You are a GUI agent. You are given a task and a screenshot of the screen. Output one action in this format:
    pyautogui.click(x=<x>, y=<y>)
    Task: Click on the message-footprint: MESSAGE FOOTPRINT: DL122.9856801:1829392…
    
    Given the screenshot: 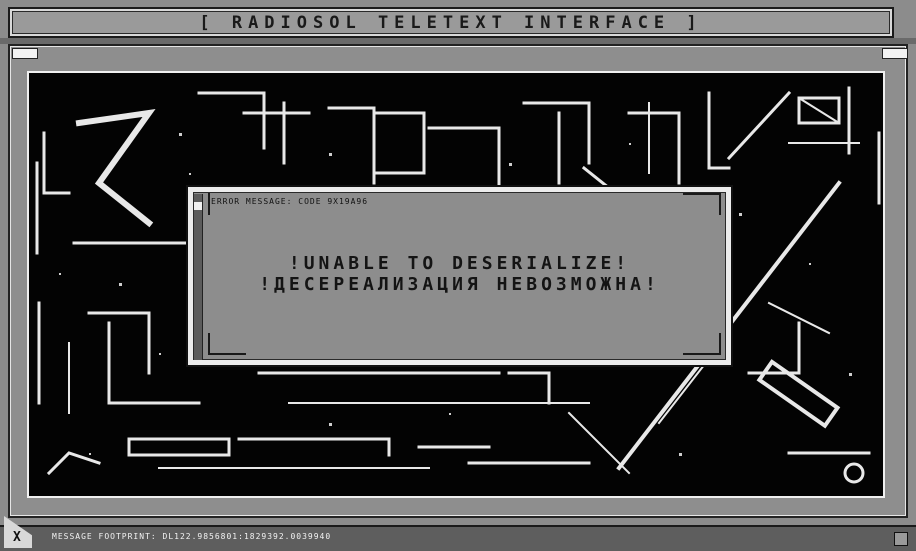 What is the action you would take?
    pyautogui.click(x=192, y=536)
    